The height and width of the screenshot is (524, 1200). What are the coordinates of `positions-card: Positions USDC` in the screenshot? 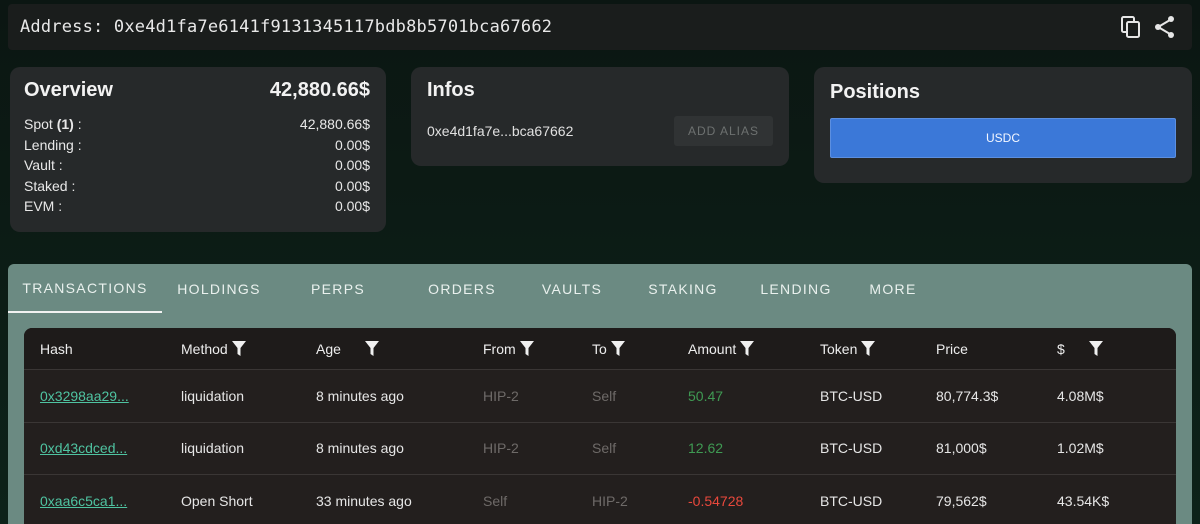 It's located at (1003, 125).